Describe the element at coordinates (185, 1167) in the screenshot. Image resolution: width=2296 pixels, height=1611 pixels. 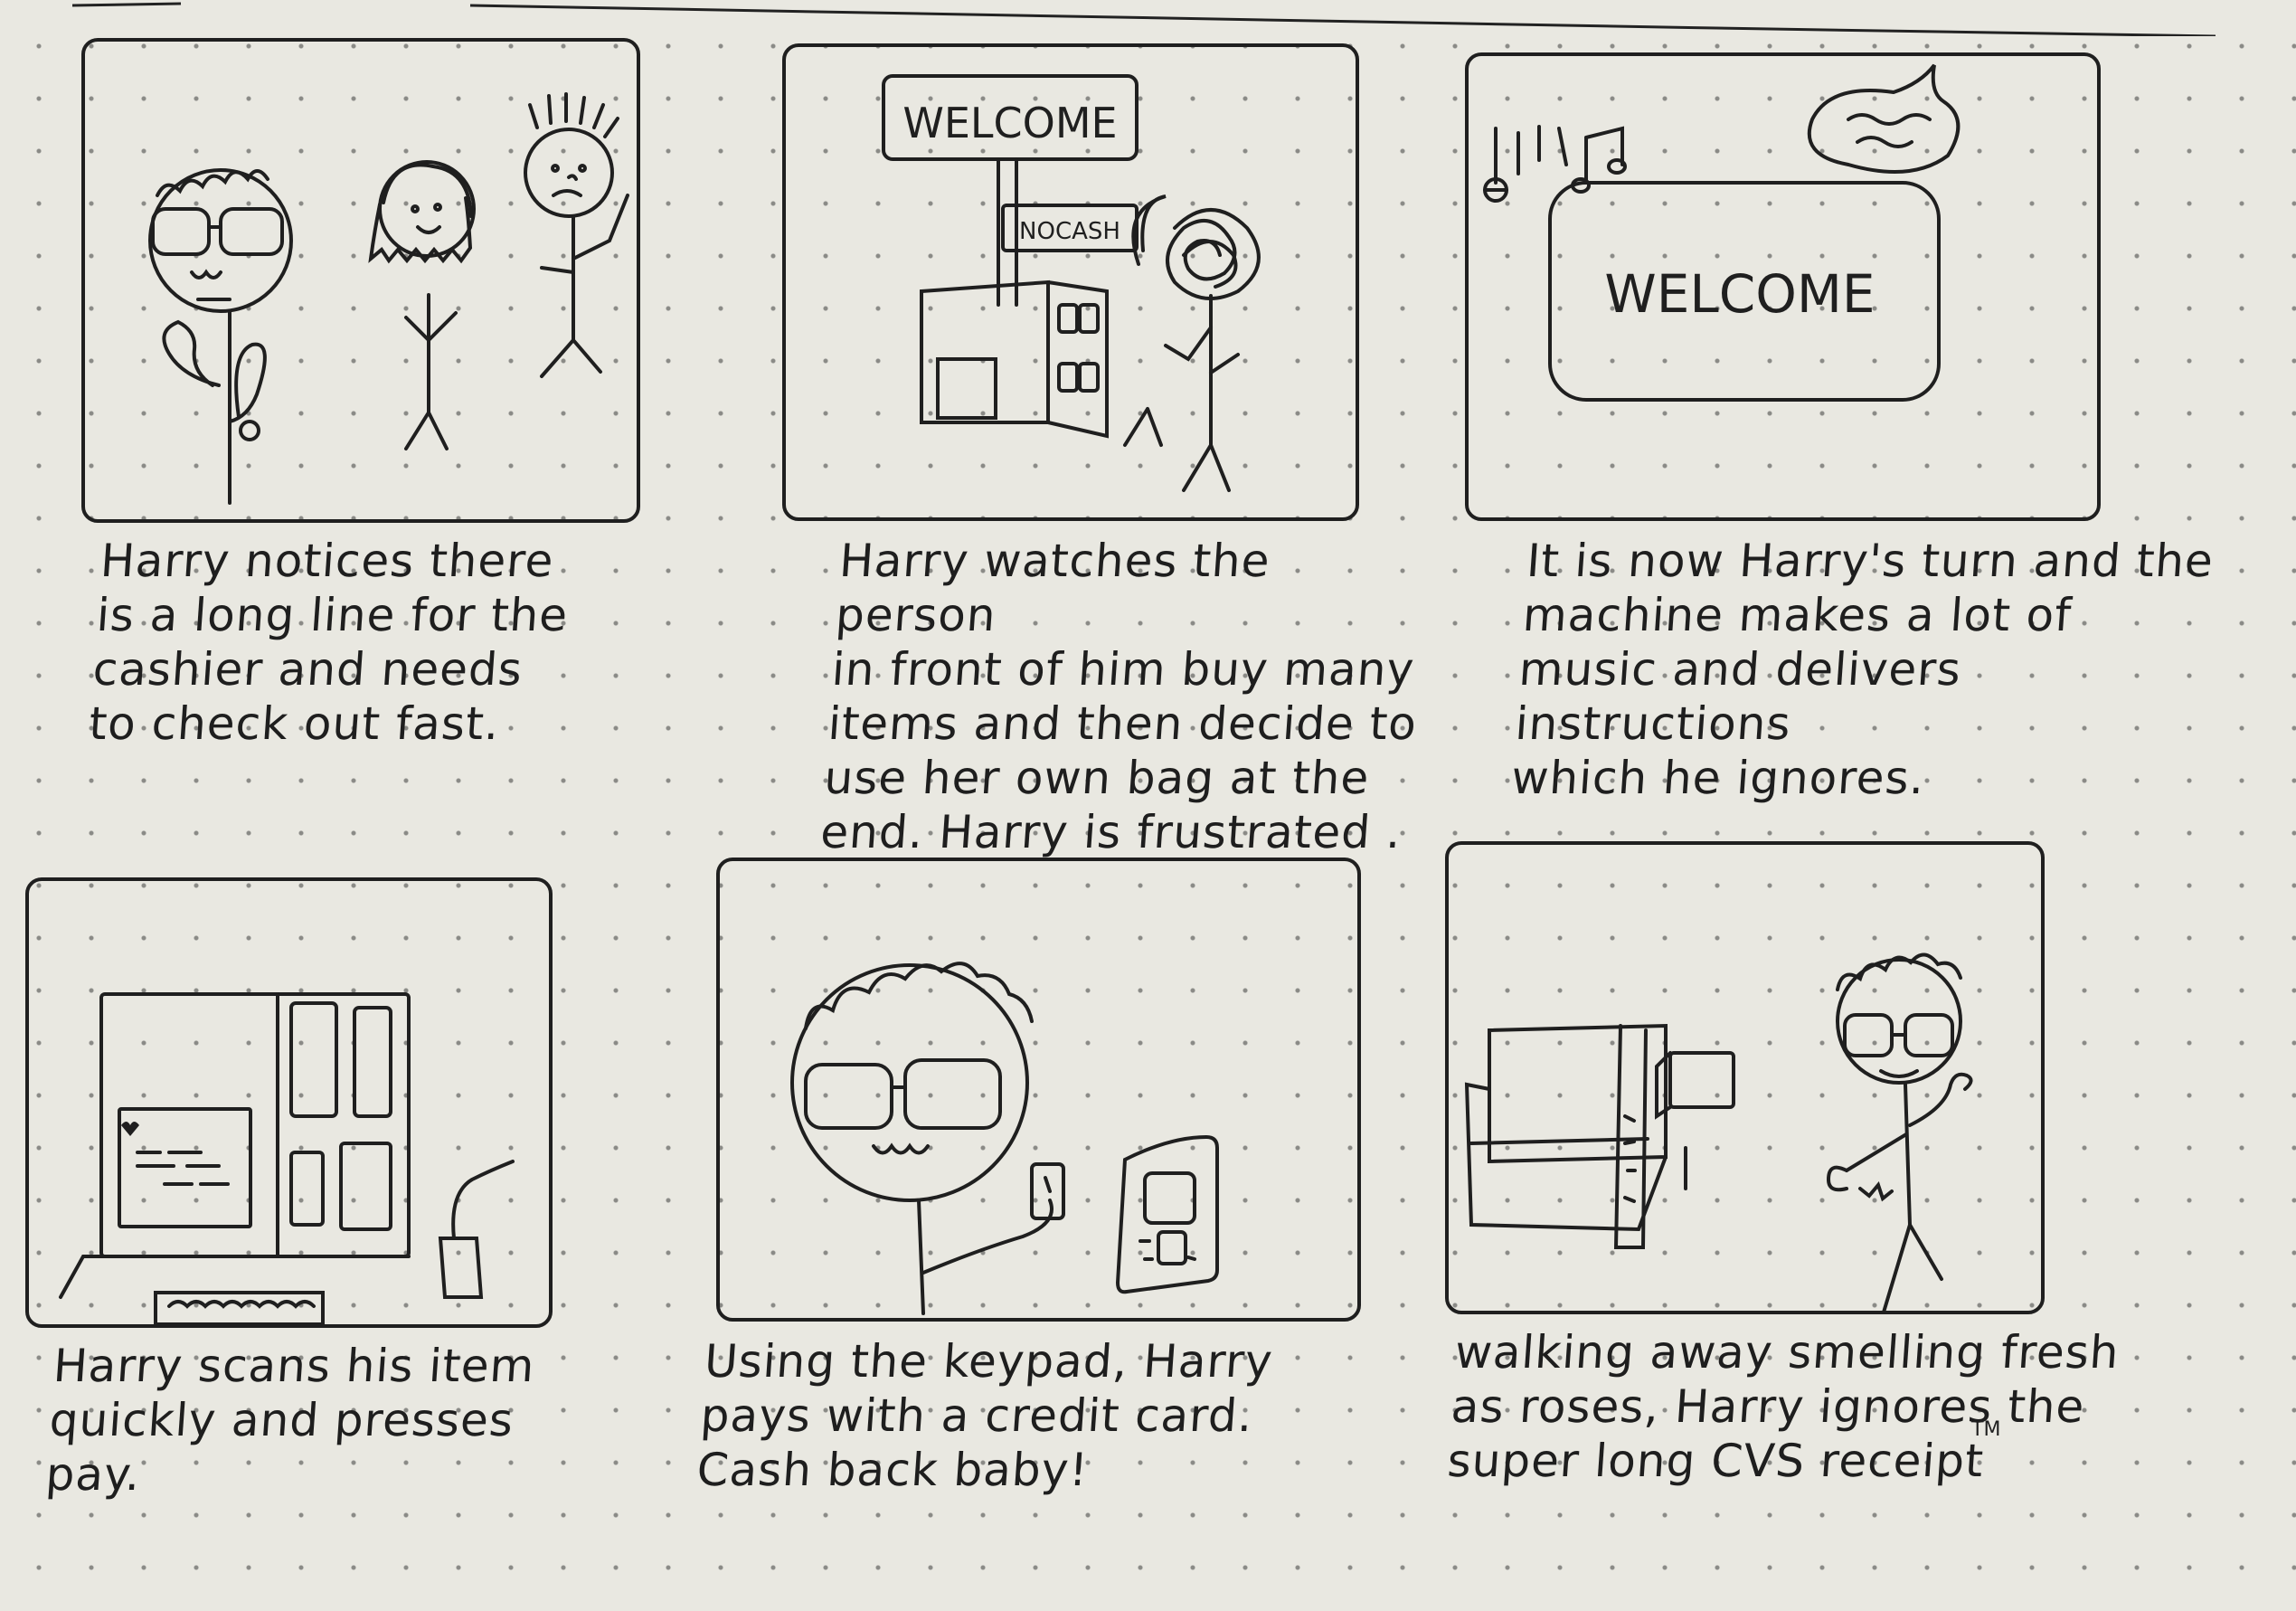
I see `receipt-list-icon` at that location.